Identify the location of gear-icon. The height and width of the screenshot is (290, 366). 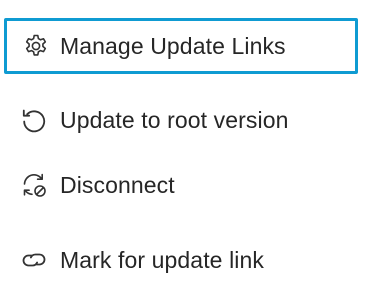
(36, 46).